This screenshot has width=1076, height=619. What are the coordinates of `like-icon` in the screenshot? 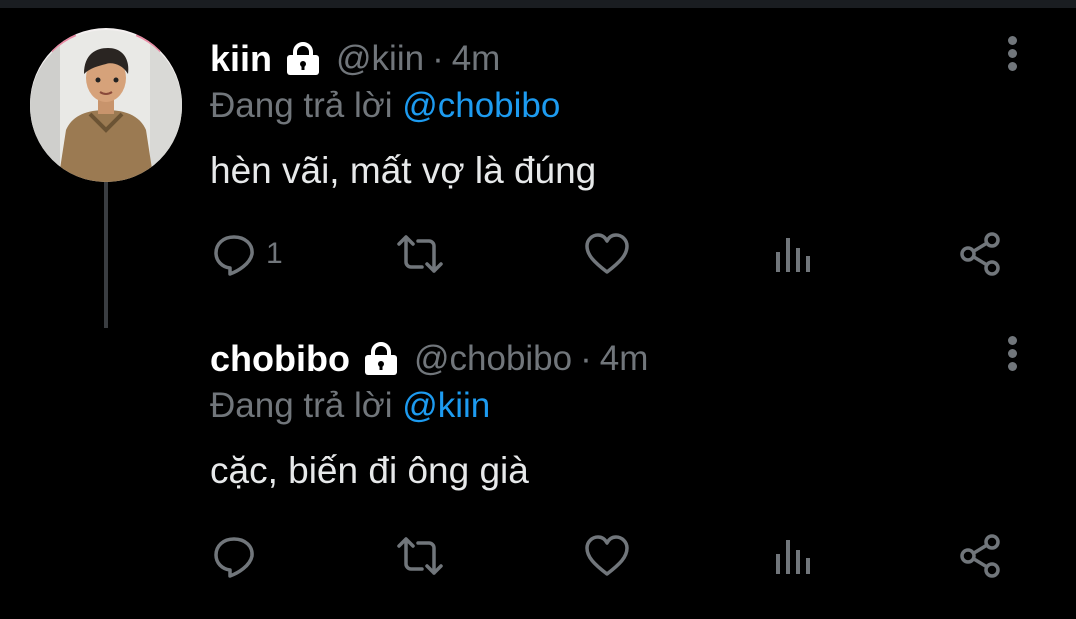 It's located at (607, 555).